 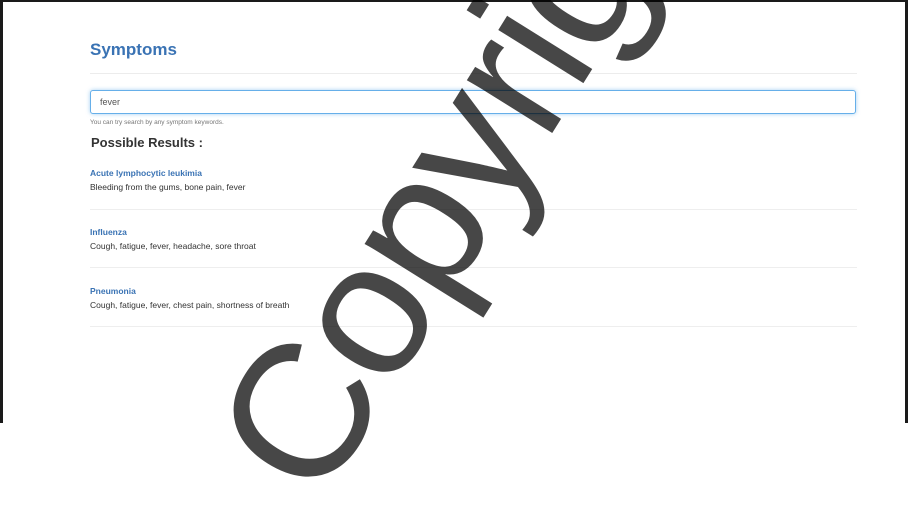 What do you see at coordinates (473, 173) in the screenshot?
I see `result-name-link: Acute lymphocytic leukimia` at bounding box center [473, 173].